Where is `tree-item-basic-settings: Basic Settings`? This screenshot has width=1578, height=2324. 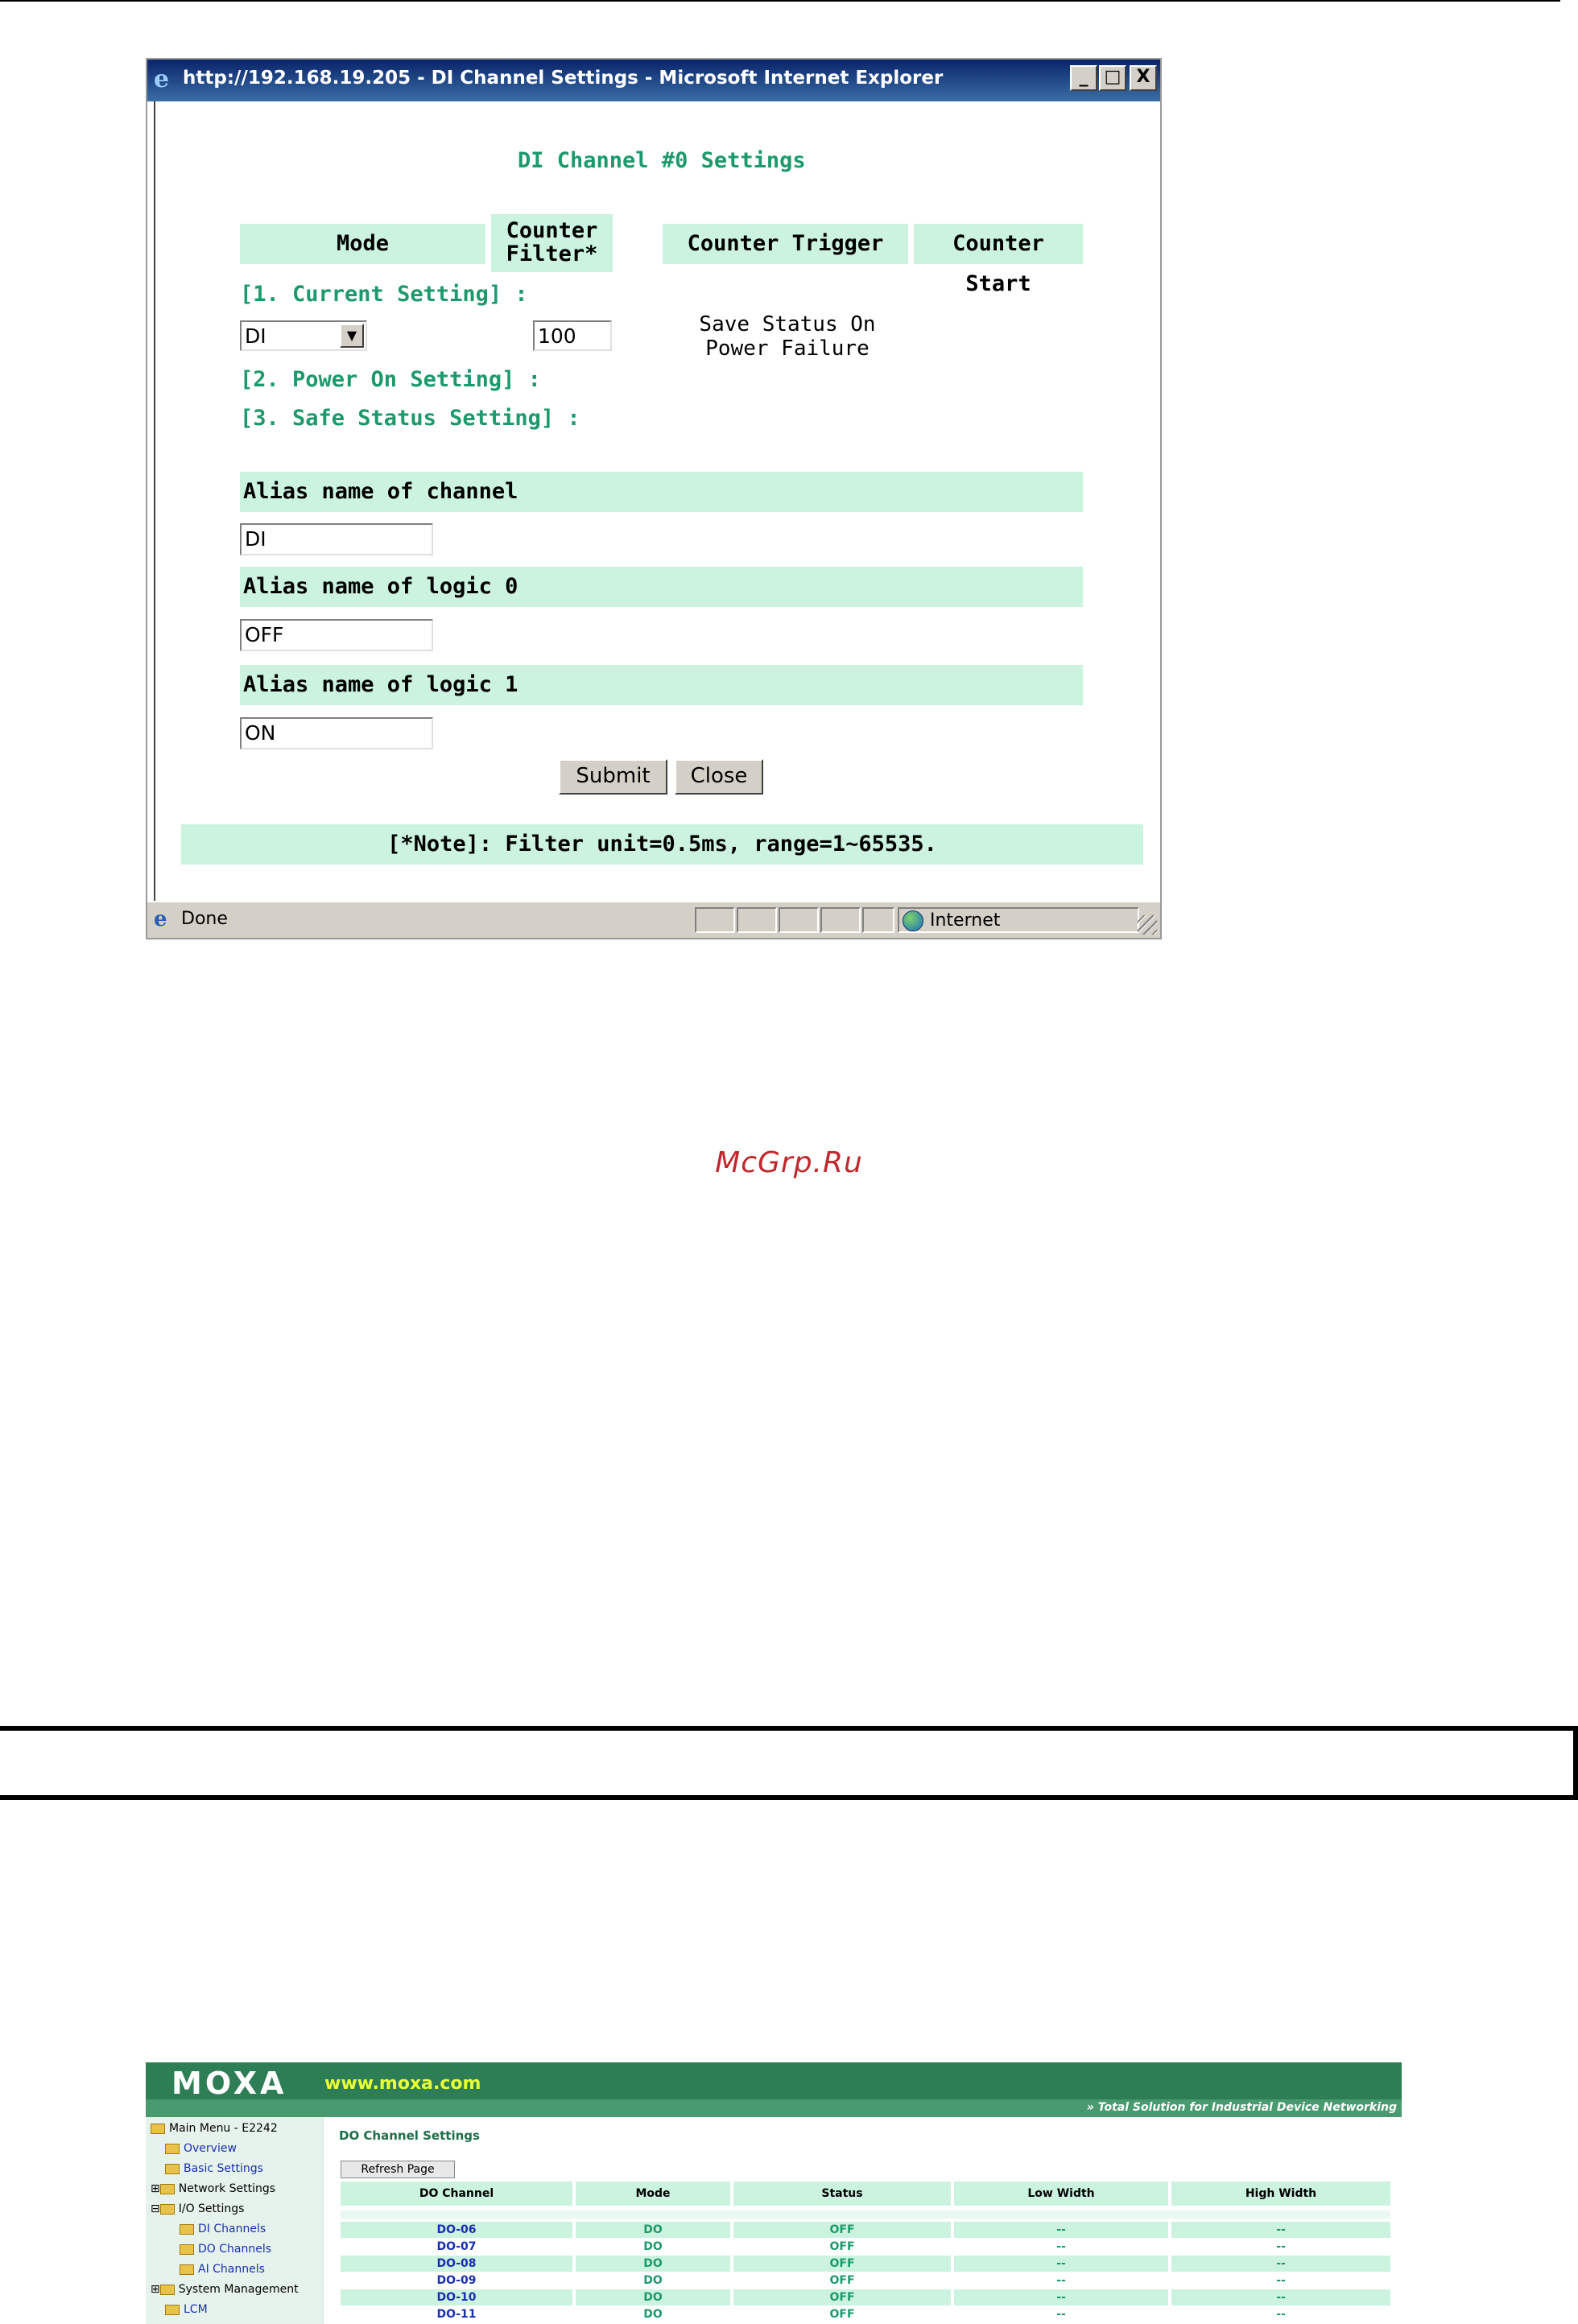 tree-item-basic-settings: Basic Settings is located at coordinates (214, 2168).